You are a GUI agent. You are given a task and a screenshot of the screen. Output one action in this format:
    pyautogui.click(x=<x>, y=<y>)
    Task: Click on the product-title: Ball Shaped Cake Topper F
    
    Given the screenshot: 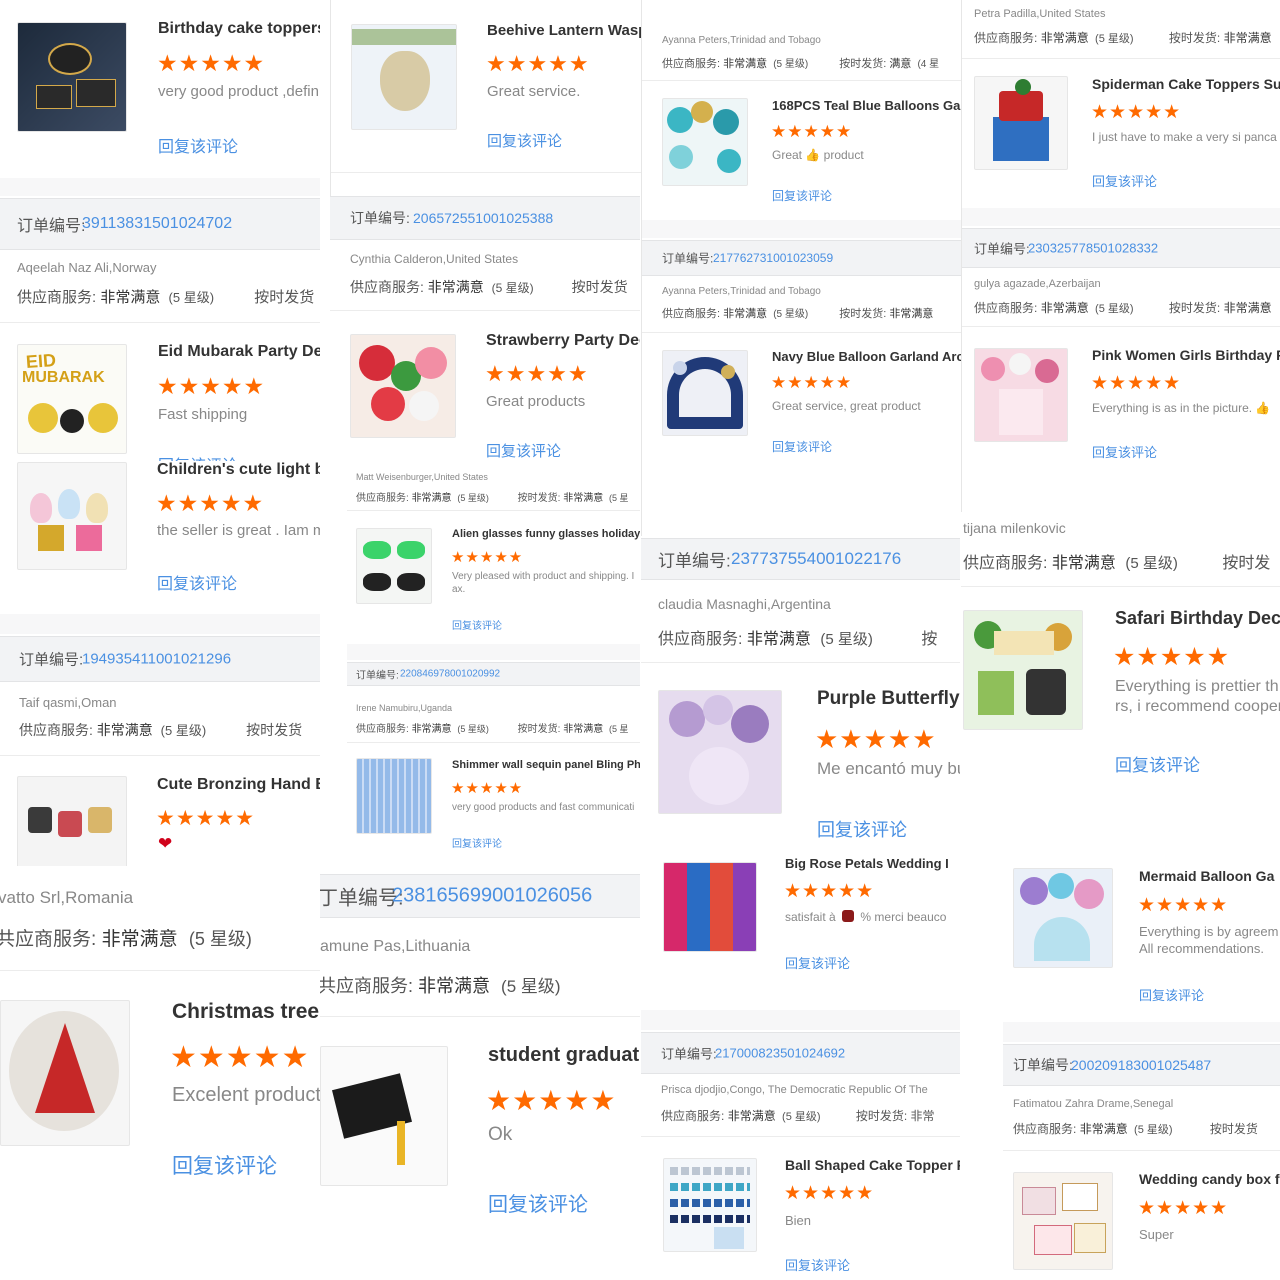 What is the action you would take?
    pyautogui.click(x=872, y=1165)
    